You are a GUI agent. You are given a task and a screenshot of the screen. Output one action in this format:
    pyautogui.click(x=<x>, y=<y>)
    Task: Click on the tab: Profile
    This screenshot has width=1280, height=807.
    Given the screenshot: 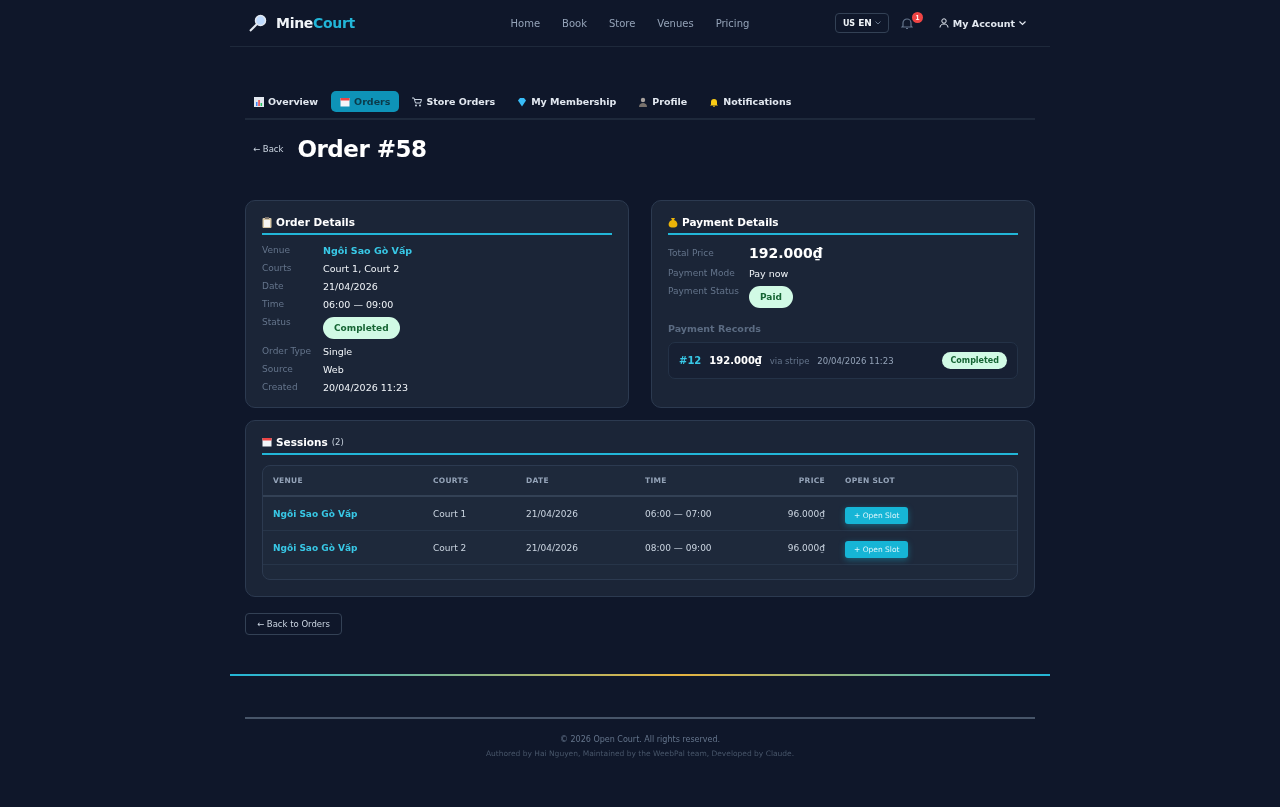 What is the action you would take?
    pyautogui.click(x=663, y=101)
    